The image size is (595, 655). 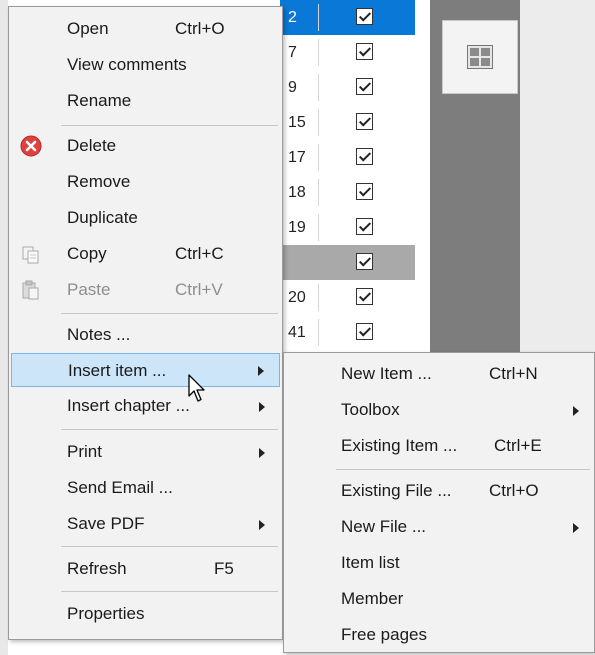 I want to click on menu-item-shortcut: Ctrl+O, so click(x=514, y=490).